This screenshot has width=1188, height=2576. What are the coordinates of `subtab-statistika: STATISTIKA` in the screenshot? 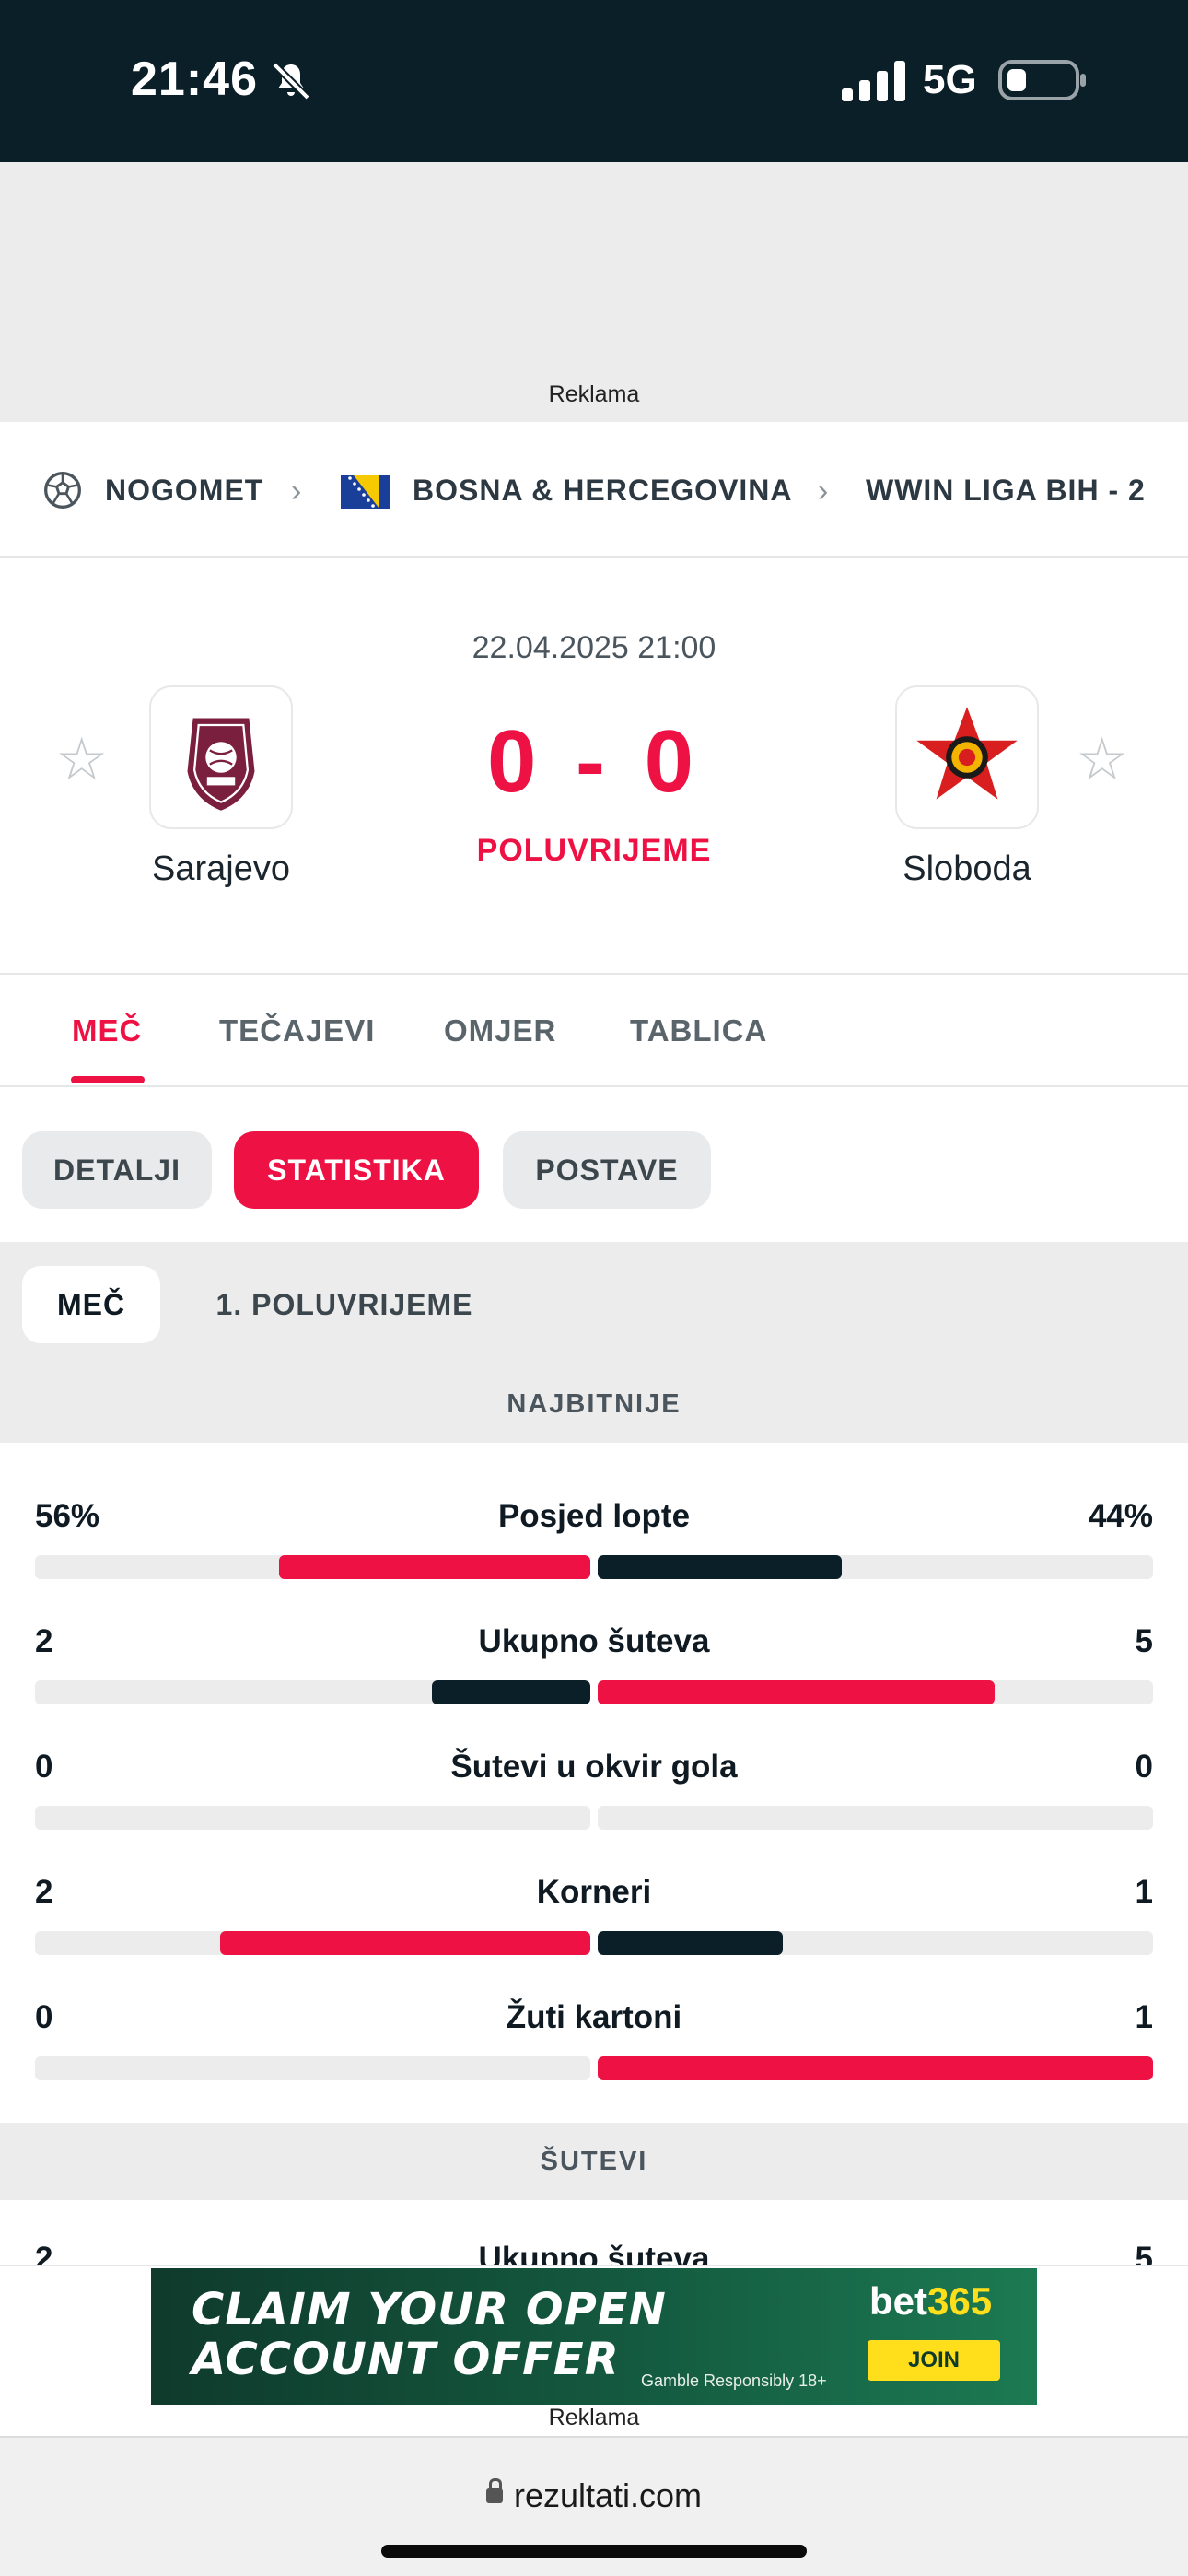 It's located at (356, 1170).